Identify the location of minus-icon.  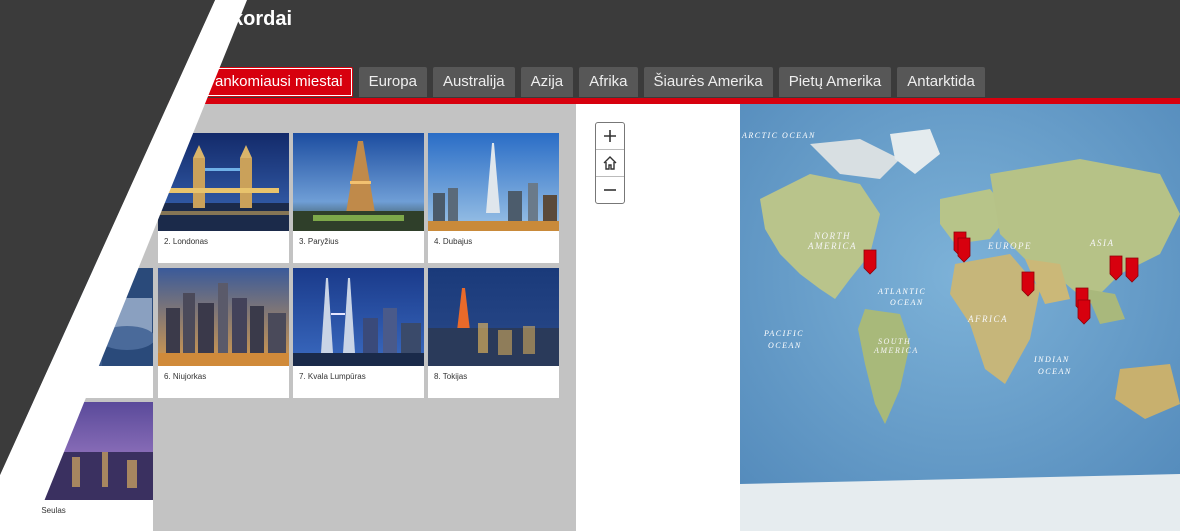
(610, 190).